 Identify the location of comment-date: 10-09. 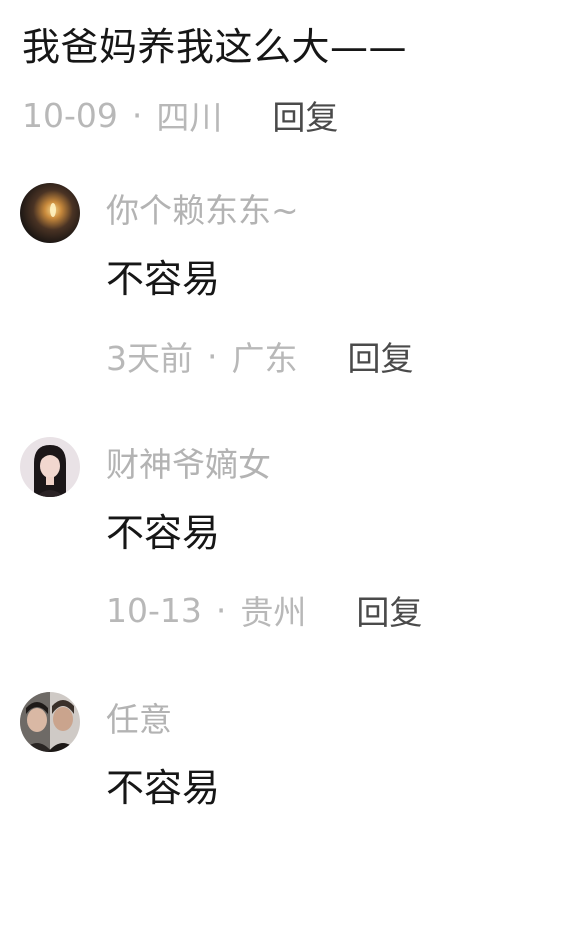
(70, 115).